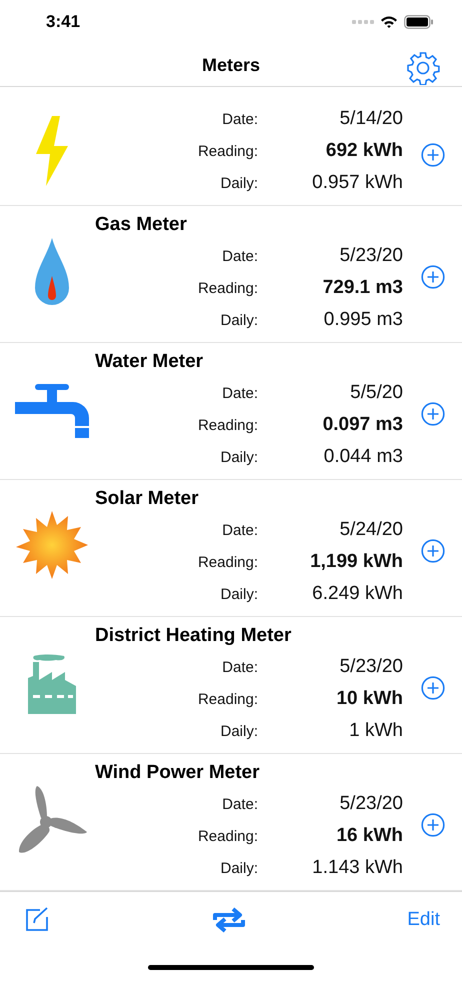 The image size is (462, 1000). What do you see at coordinates (369, 699) in the screenshot?
I see `reading-value: 10 kWh` at bounding box center [369, 699].